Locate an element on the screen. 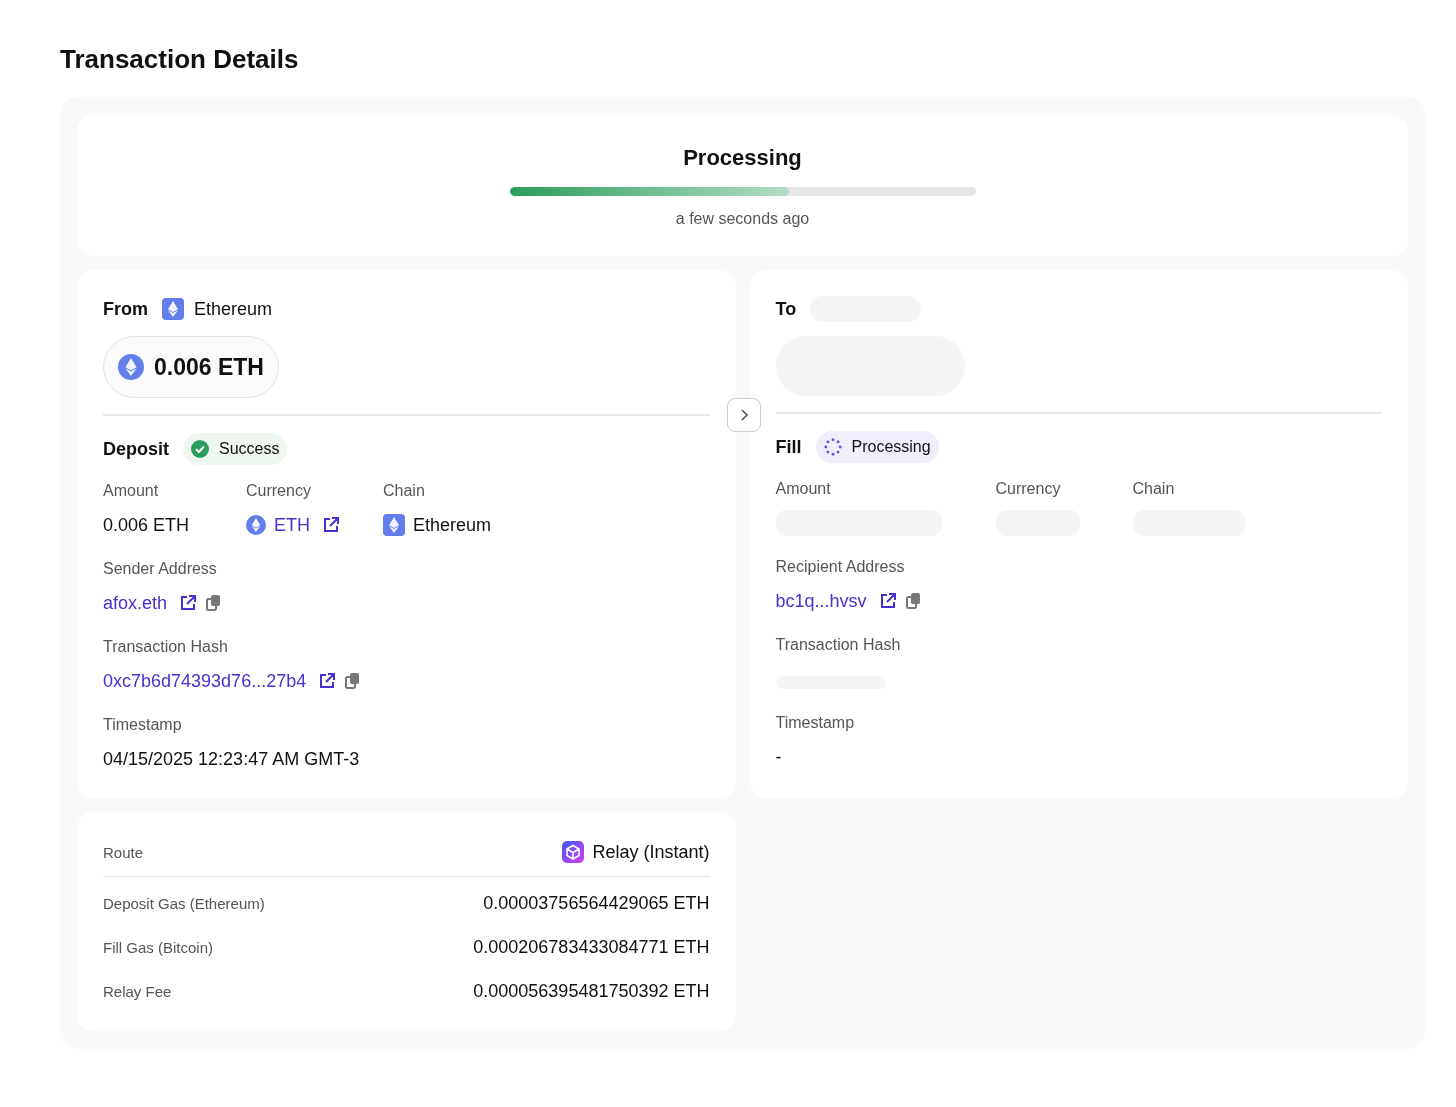 The image size is (1456, 1107). amount-pill: 0.006 ETH is located at coordinates (191, 367).